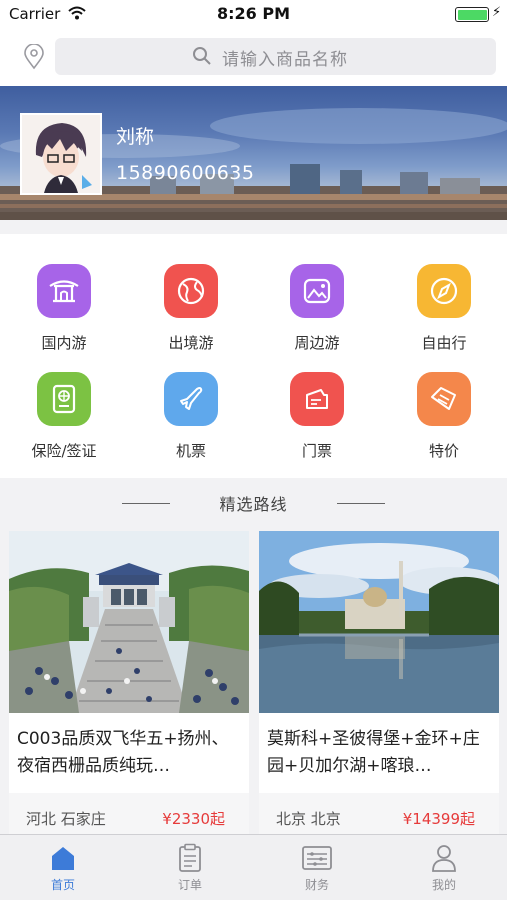 Image resolution: width=507 pixels, height=900 pixels. I want to click on category-label: 自由行, so click(444, 343).